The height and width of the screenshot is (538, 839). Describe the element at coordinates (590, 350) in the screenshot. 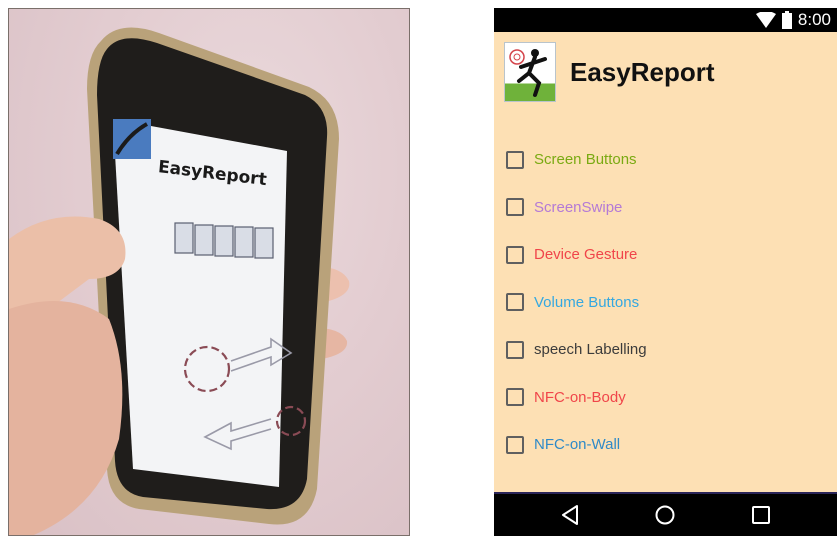

I see `option-label: speech Labelling` at that location.